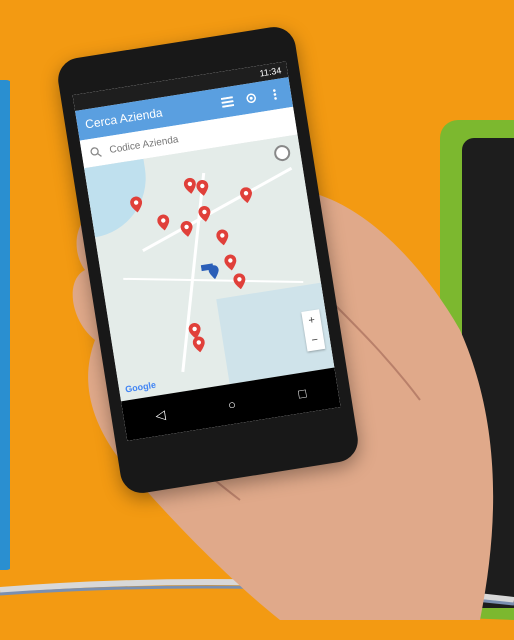 The height and width of the screenshot is (640, 514). Describe the element at coordinates (251, 98) in the screenshot. I see `locate-icon` at that location.